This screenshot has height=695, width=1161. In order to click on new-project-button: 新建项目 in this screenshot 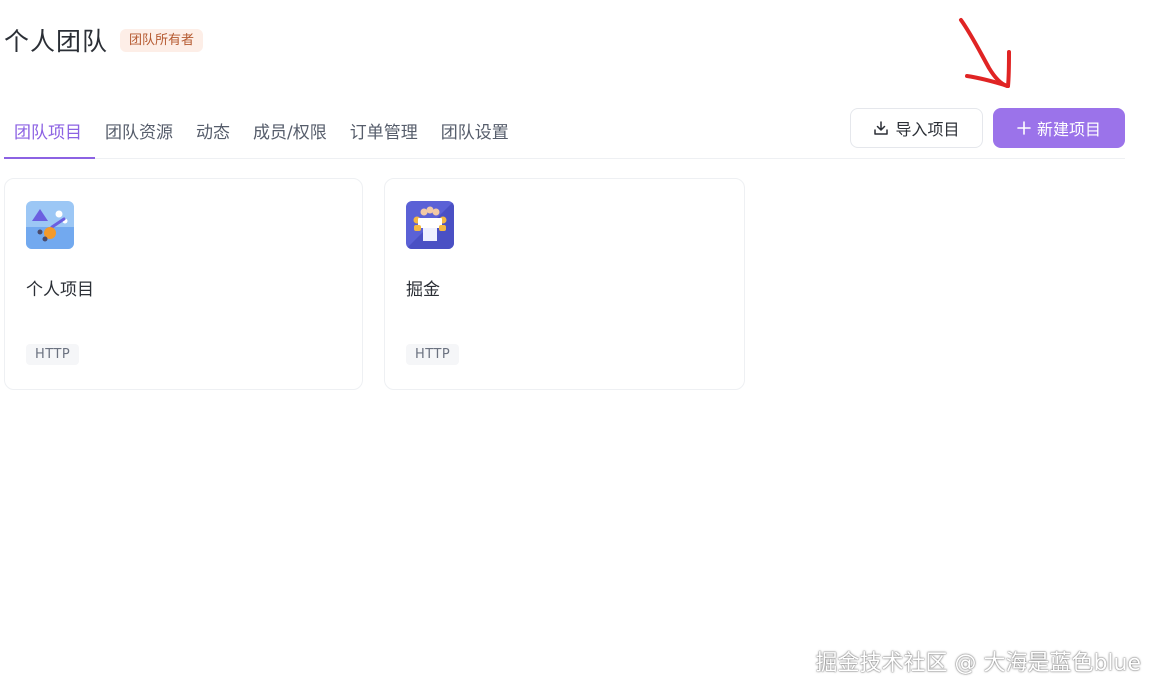, I will do `click(1059, 128)`.